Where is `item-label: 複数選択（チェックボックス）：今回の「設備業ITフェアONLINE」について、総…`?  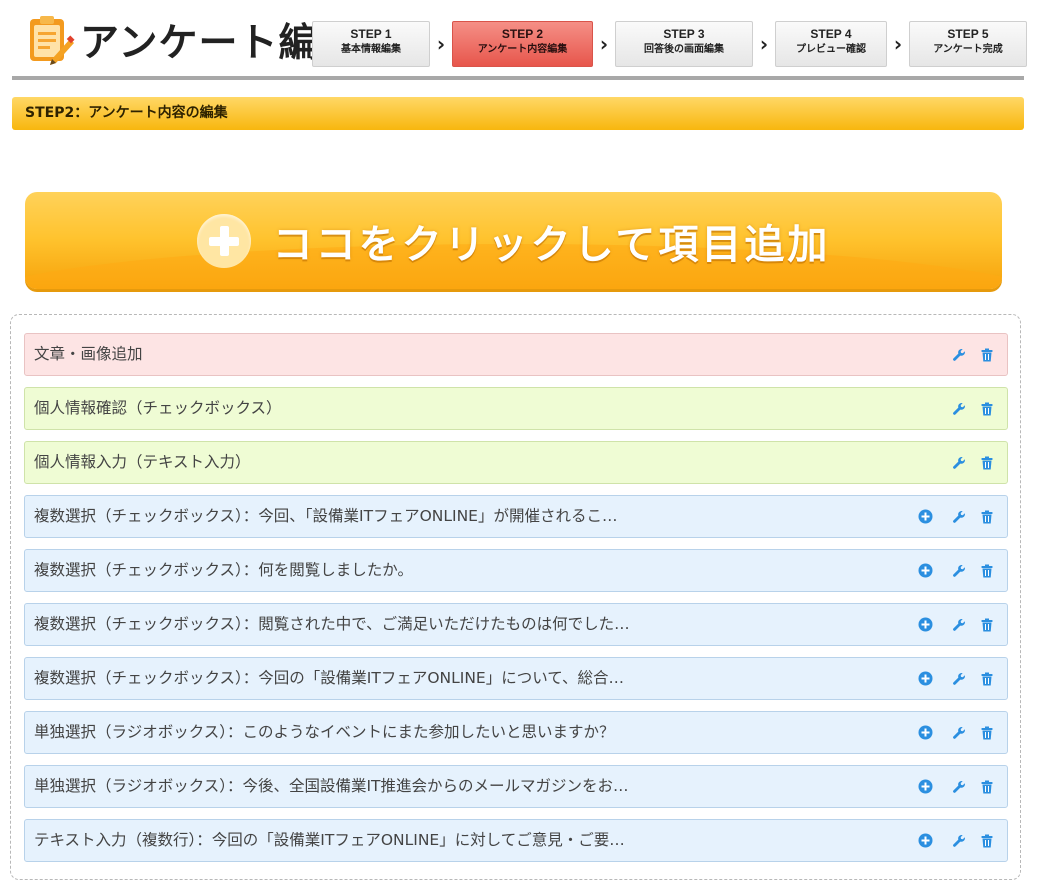
item-label: 複数選択（チェックボックス）：今回の「設備業ITフェアONLINE」について、総… is located at coordinates (329, 678).